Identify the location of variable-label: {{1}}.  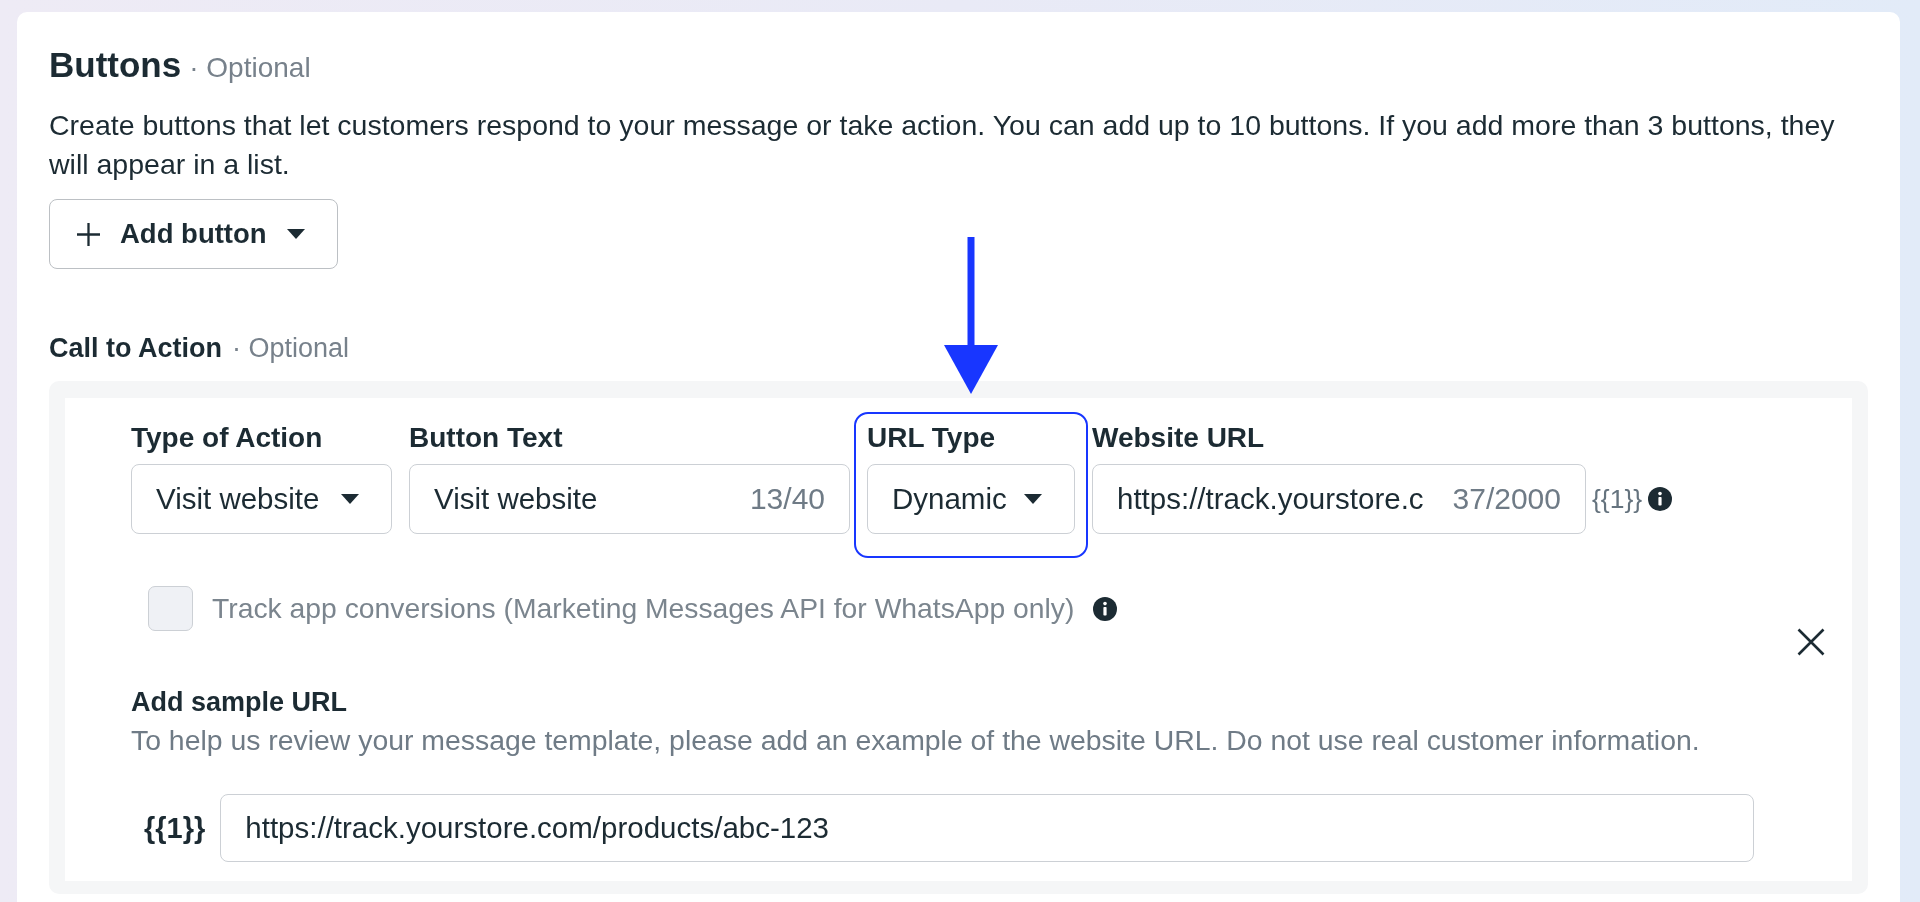
(175, 828).